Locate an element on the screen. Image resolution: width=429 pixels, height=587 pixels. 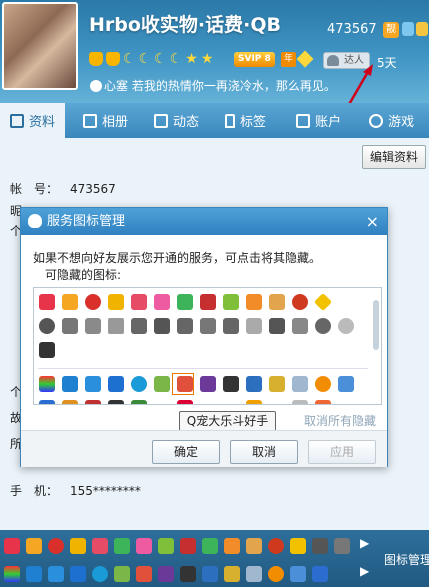
icon-manage-label: 图标管理 is located at coordinates (406, 559).